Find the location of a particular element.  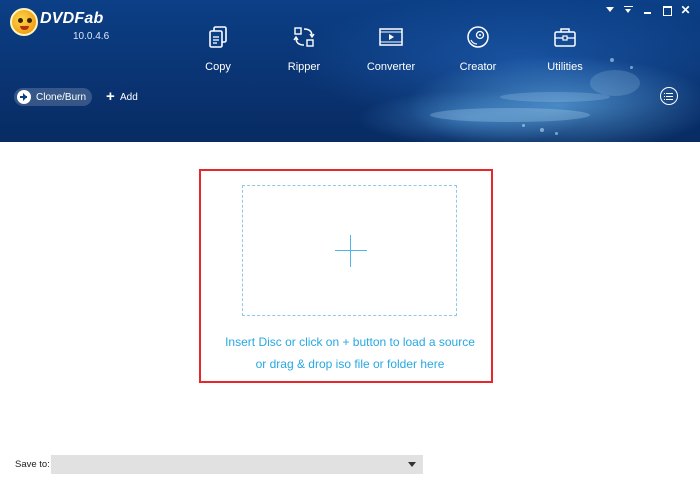

arrow-right-circle-icon is located at coordinates (24, 97).